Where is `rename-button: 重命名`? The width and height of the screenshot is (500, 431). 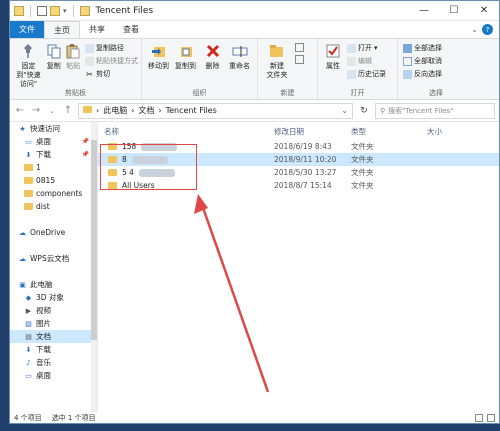
rename-button: 重命名 is located at coordinates (239, 56).